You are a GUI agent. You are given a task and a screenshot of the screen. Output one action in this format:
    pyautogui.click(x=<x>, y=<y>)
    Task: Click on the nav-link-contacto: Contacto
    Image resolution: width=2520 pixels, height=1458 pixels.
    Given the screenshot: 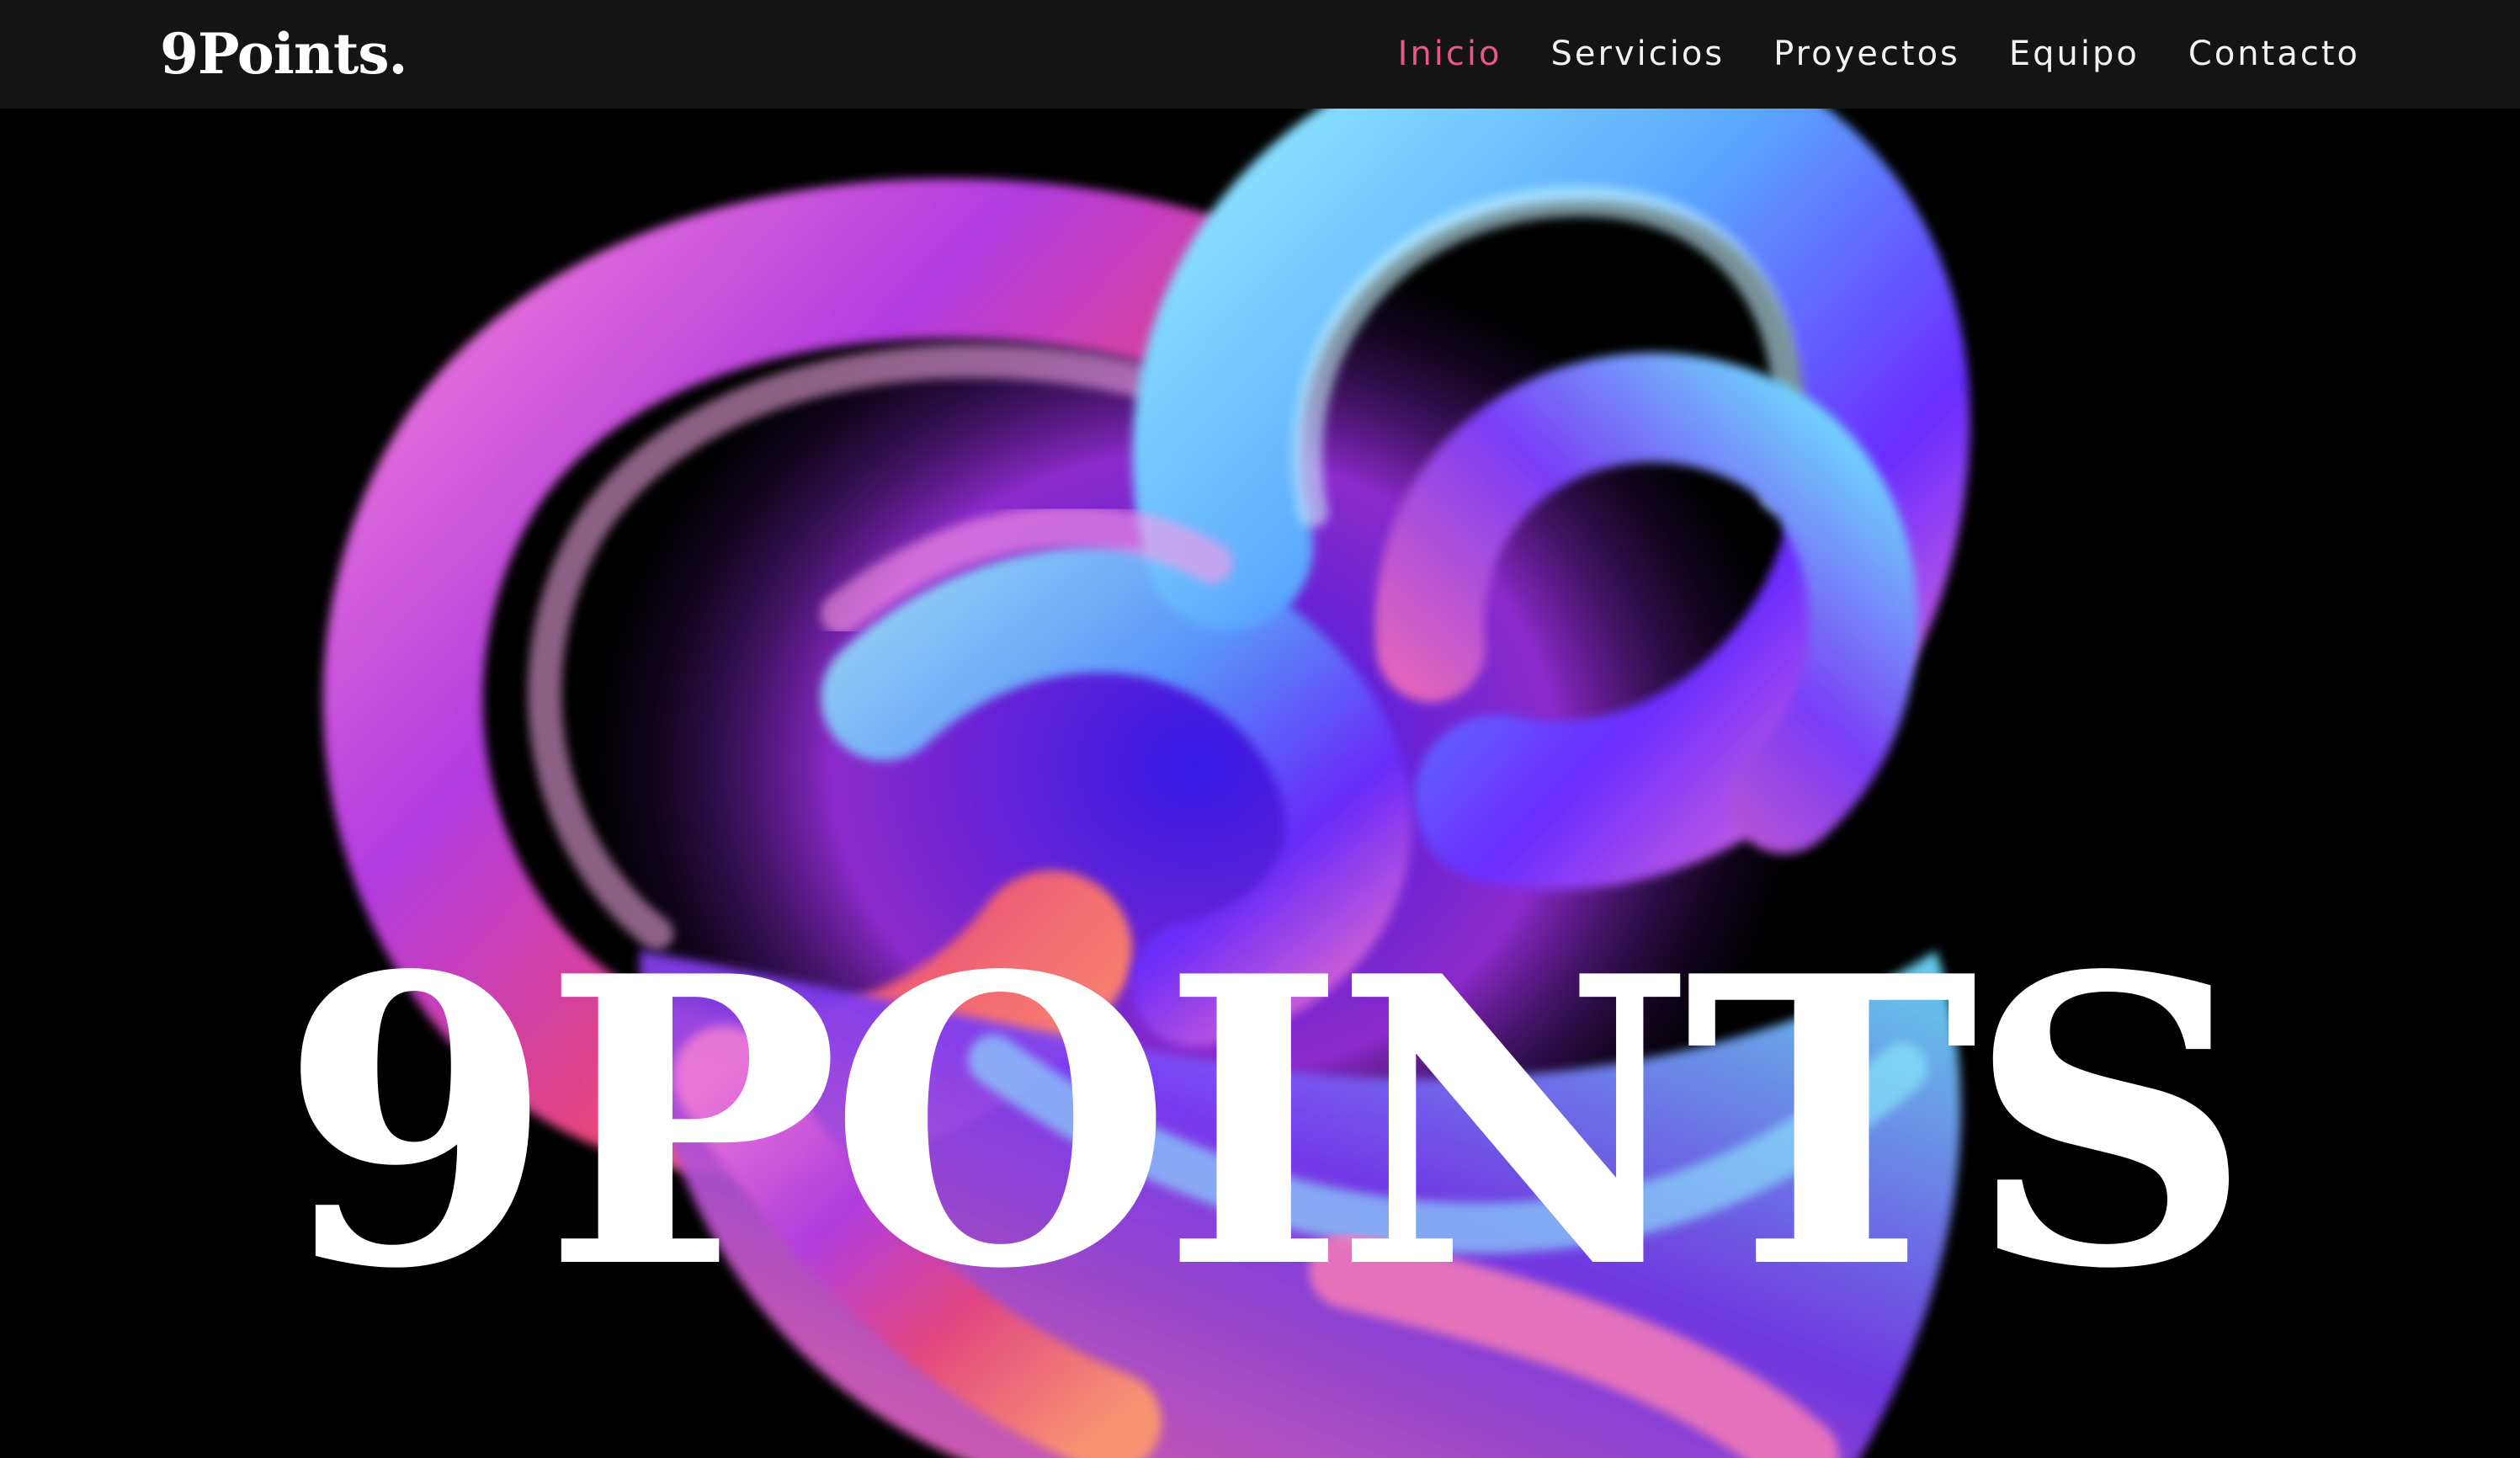 What is the action you would take?
    pyautogui.click(x=2274, y=54)
    